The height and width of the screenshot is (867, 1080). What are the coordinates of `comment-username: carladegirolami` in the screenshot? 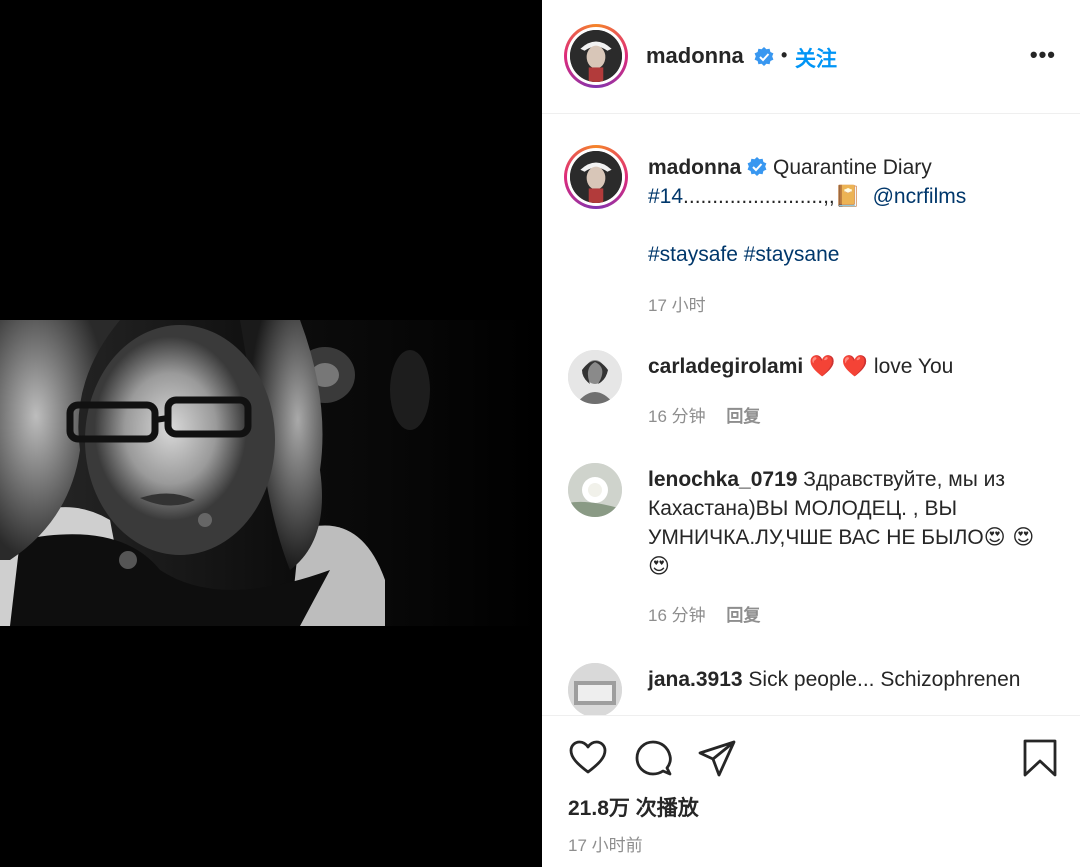 It's located at (725, 366).